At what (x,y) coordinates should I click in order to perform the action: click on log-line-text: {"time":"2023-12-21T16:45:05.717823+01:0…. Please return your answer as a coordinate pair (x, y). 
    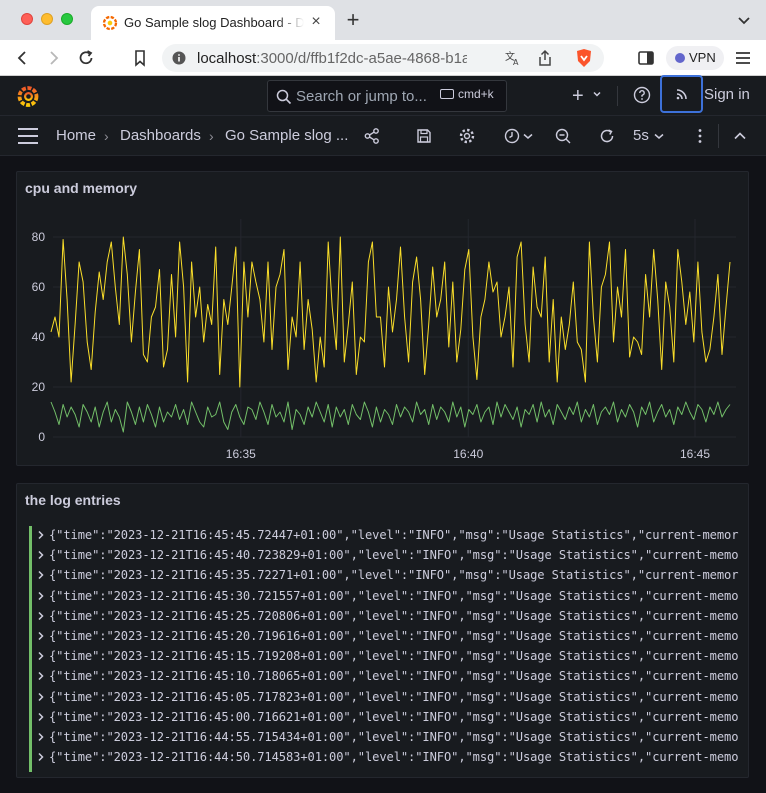
    Looking at the image, I should click on (394, 696).